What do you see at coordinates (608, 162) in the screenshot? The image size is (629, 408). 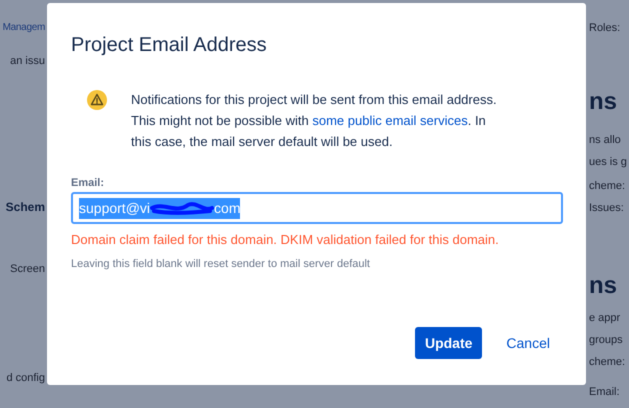 I see `background-text: ues is g` at bounding box center [608, 162].